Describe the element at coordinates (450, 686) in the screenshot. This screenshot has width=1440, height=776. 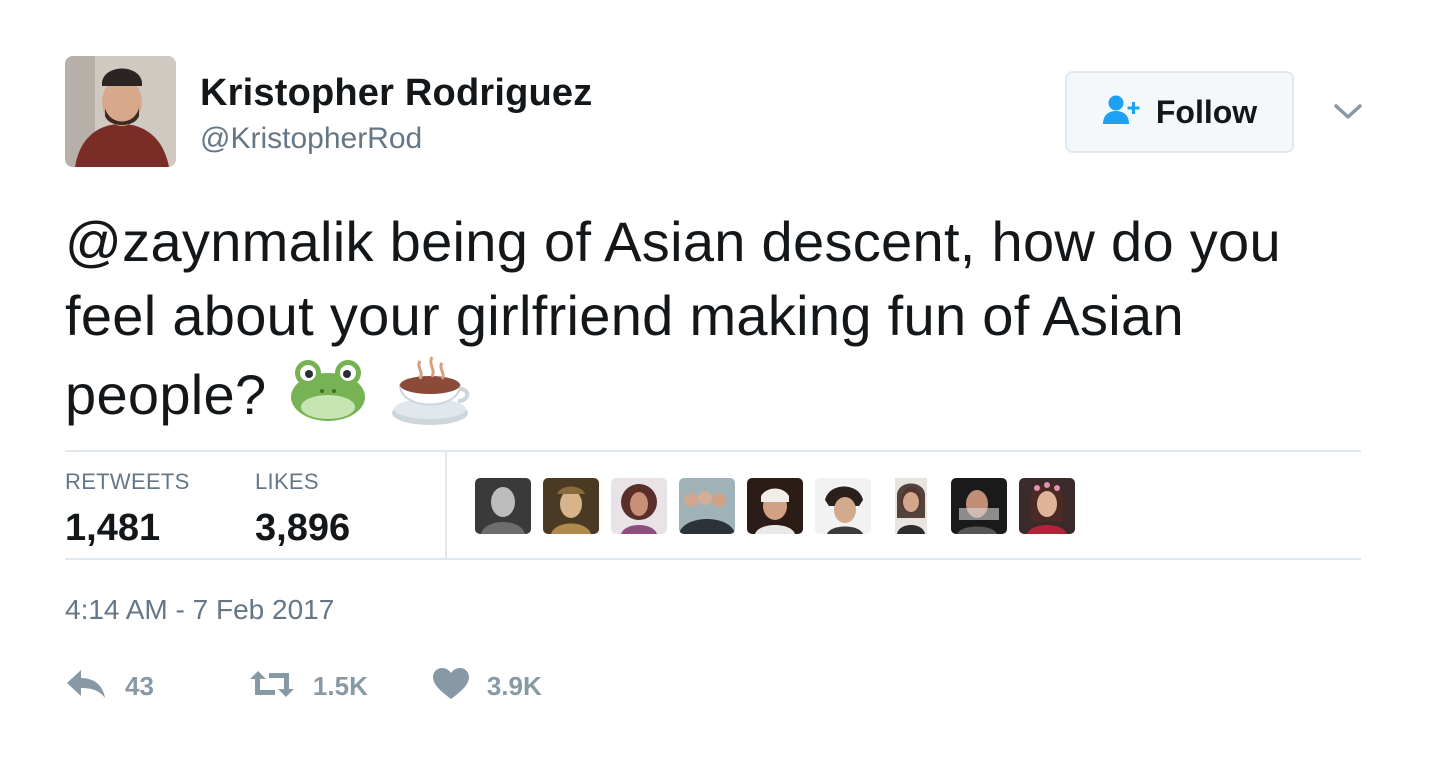
I see `heart-icon` at that location.